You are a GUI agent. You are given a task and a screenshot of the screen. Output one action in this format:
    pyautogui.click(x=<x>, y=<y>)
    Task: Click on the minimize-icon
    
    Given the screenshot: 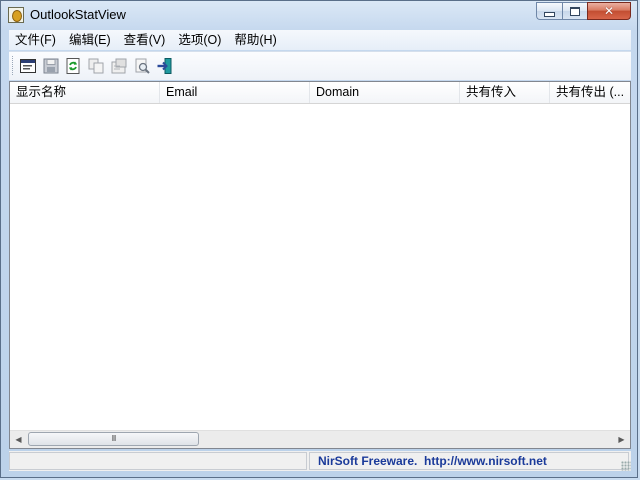 What is the action you would take?
    pyautogui.click(x=549, y=14)
    